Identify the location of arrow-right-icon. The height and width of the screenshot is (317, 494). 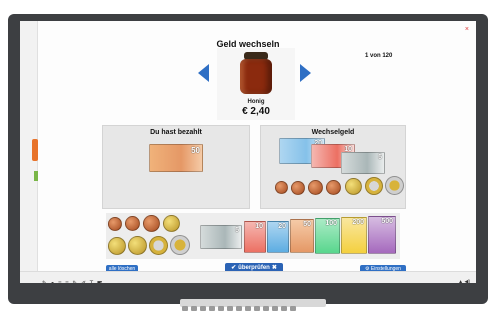
(305, 73).